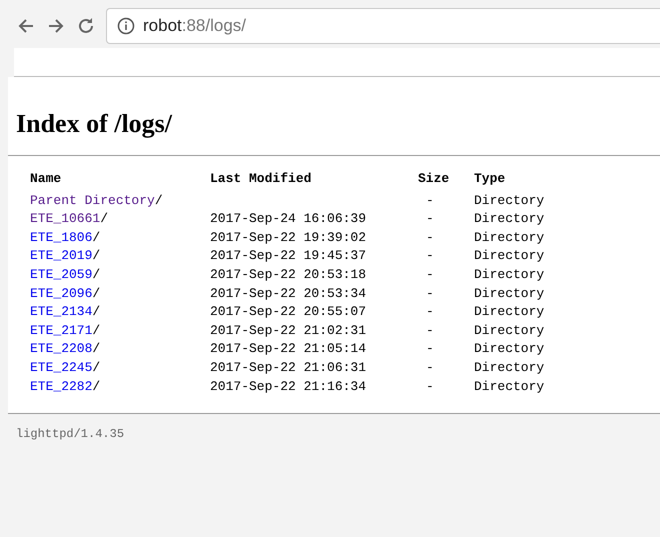 The image size is (660, 537). What do you see at coordinates (46, 179) in the screenshot?
I see `column-header: Name` at bounding box center [46, 179].